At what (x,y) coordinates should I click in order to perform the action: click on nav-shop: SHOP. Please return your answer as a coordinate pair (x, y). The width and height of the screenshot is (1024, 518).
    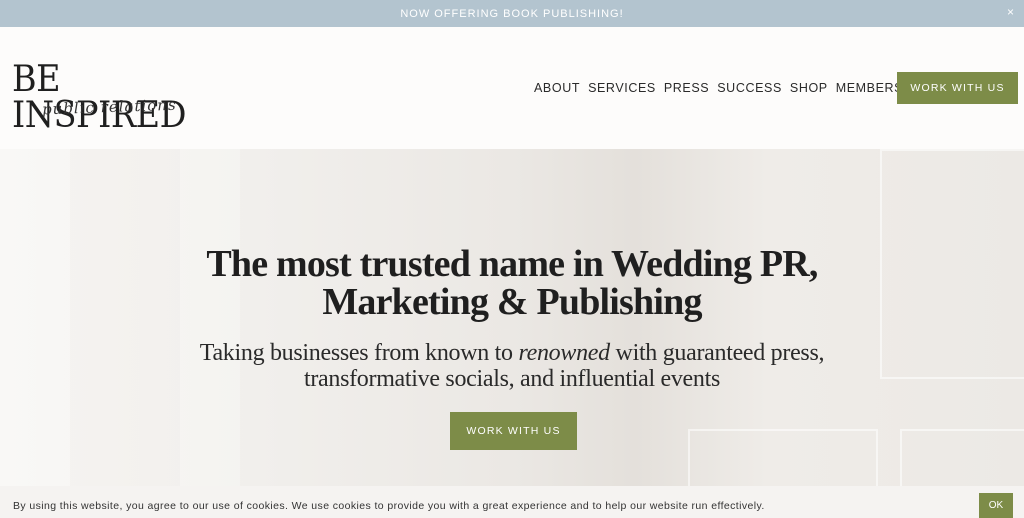
    Looking at the image, I should click on (809, 88).